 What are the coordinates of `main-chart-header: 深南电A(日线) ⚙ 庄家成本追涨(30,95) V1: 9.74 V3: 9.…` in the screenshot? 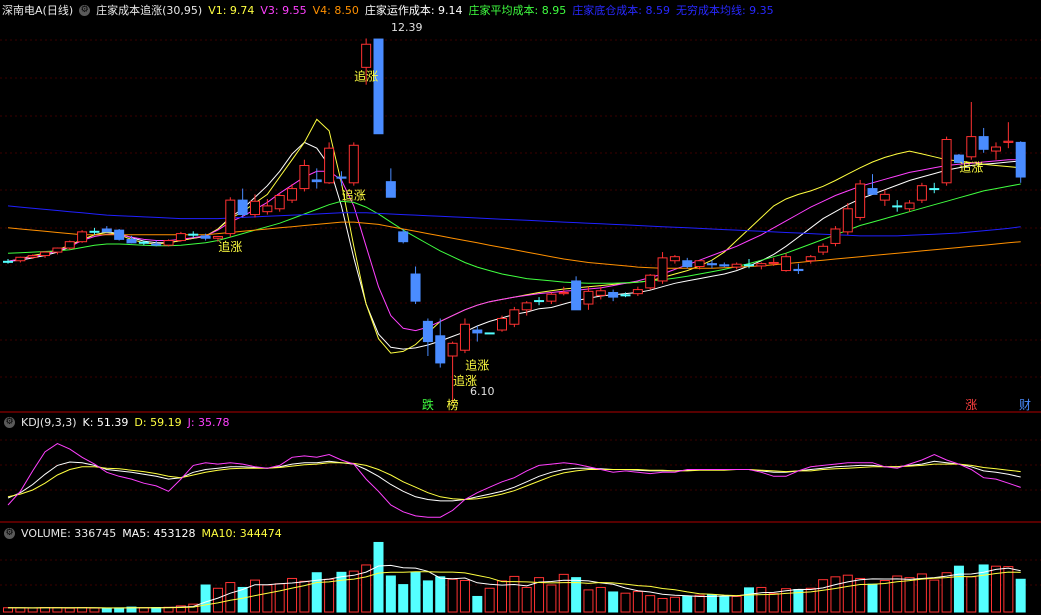 It's located at (390, 10).